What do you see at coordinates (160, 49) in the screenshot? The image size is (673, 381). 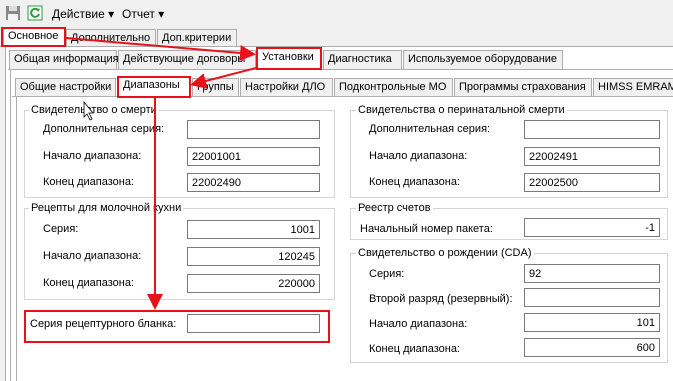 I see `arrow-to-settings-tab` at bounding box center [160, 49].